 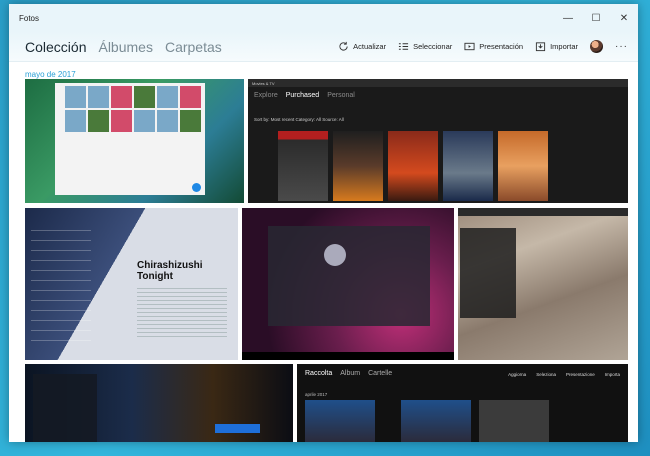 I want to click on nav-tabs: Colección Álbumes Carpetas, so click(x=123, y=47).